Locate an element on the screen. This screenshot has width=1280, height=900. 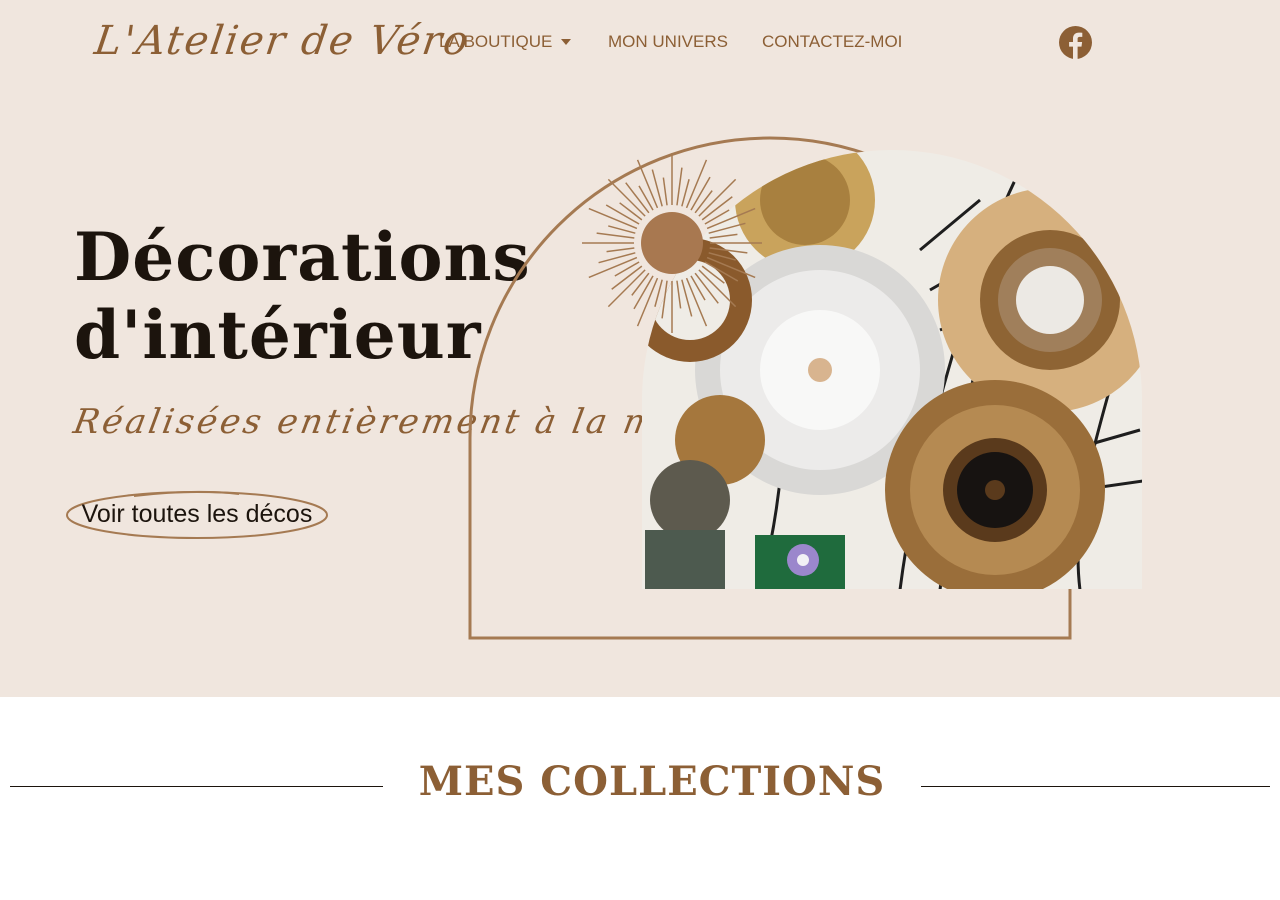
nav-item-label: MON UNIVERS is located at coordinates (668, 41).